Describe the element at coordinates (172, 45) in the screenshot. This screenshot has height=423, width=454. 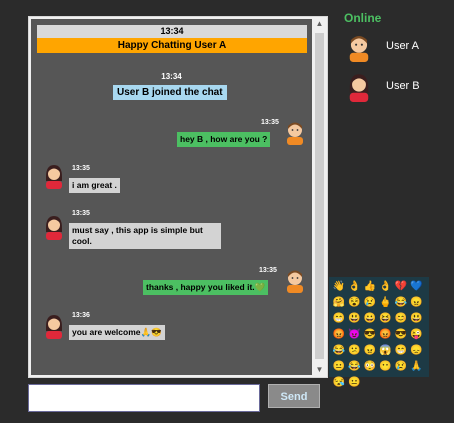
I see `header-greeting: Happy Chatting User A` at that location.